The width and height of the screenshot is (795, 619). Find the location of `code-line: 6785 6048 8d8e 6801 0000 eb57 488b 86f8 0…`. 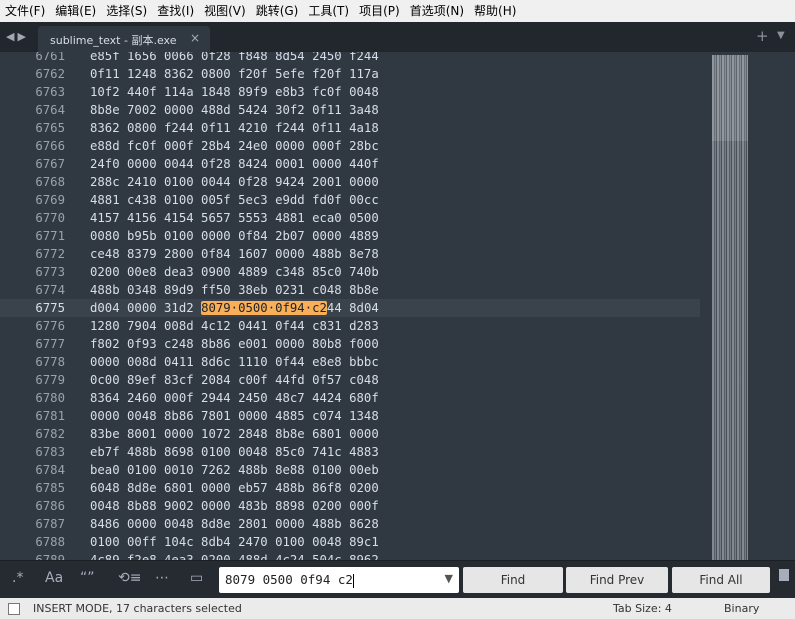

code-line: 6785 6048 8d8e 6801 0000 eb57 488b 86f8 0… is located at coordinates (350, 488).